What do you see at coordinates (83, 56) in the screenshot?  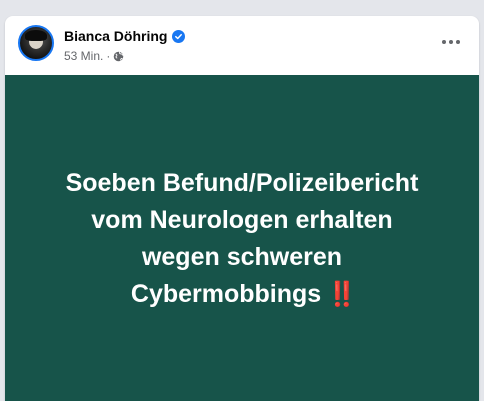 I see `post-timestamp: 53 Min.` at bounding box center [83, 56].